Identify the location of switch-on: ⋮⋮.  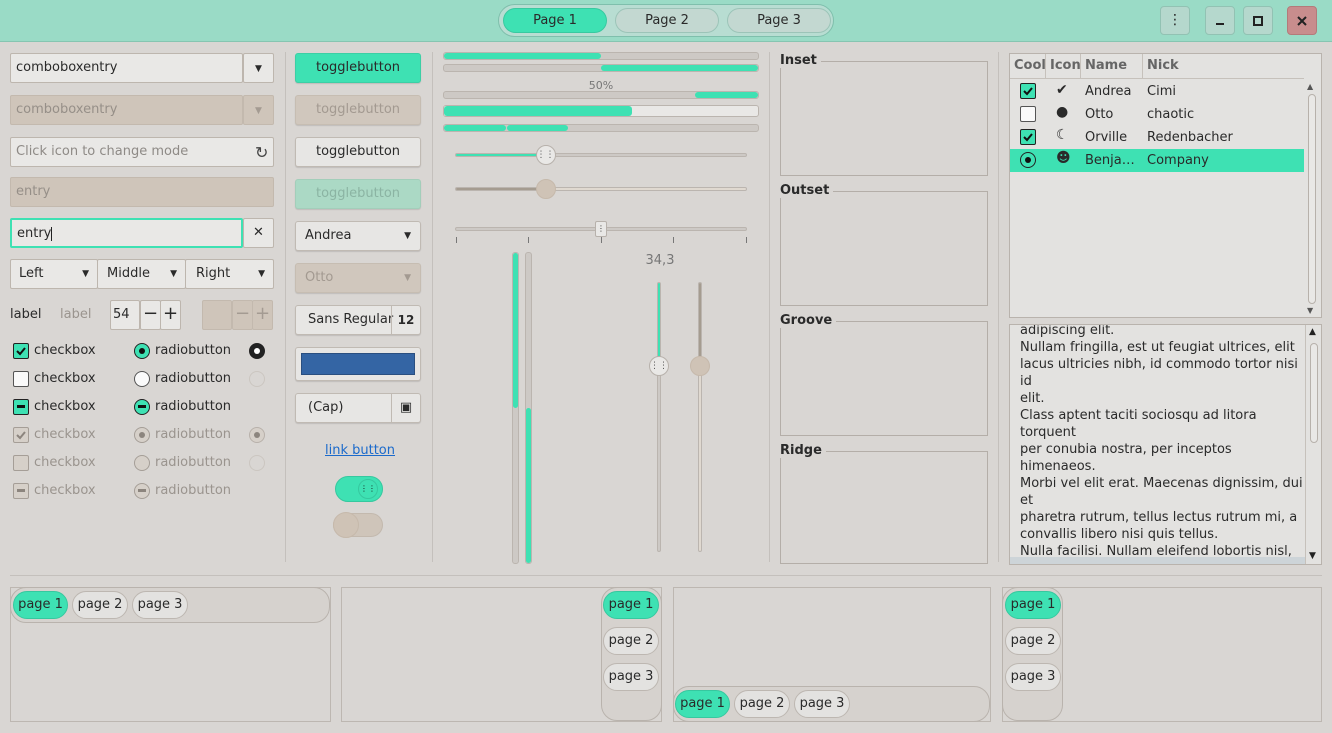
(359, 489).